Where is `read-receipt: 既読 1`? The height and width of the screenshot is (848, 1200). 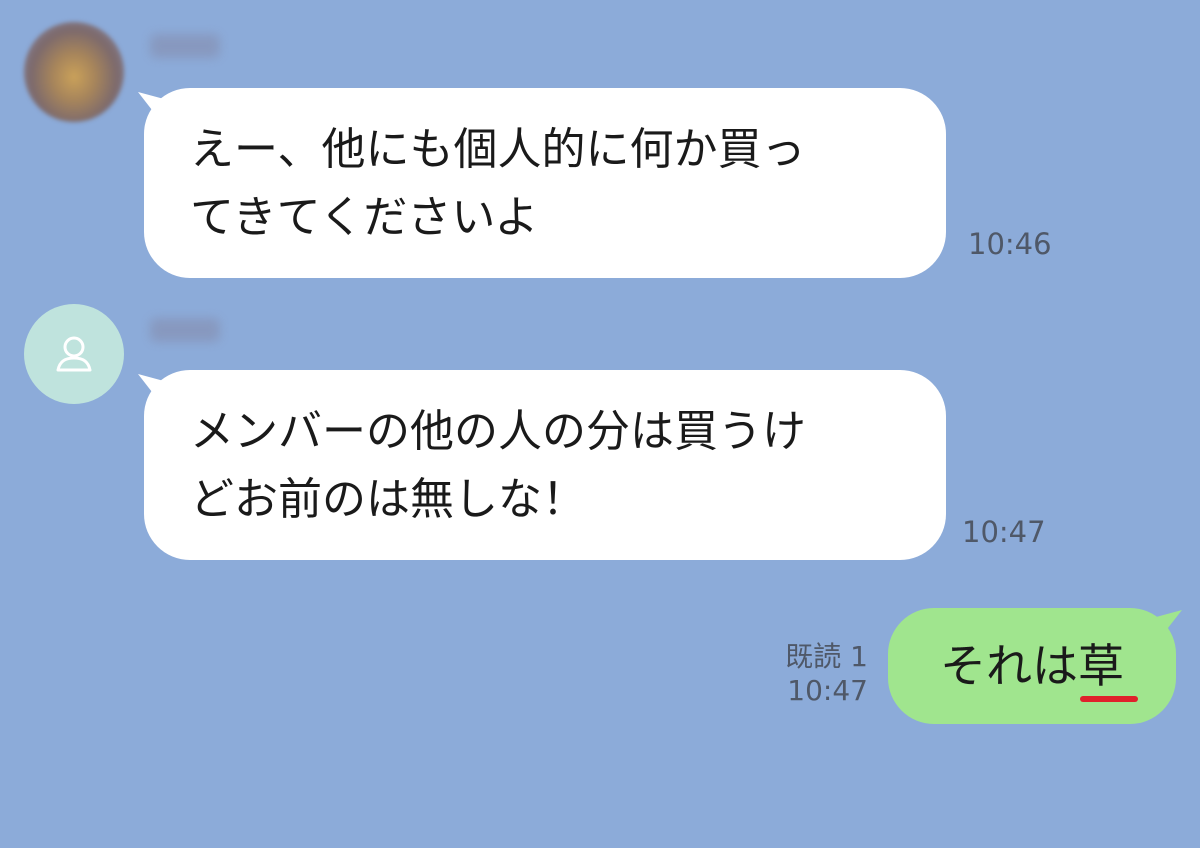
read-receipt: 既読 1 is located at coordinates (826, 656).